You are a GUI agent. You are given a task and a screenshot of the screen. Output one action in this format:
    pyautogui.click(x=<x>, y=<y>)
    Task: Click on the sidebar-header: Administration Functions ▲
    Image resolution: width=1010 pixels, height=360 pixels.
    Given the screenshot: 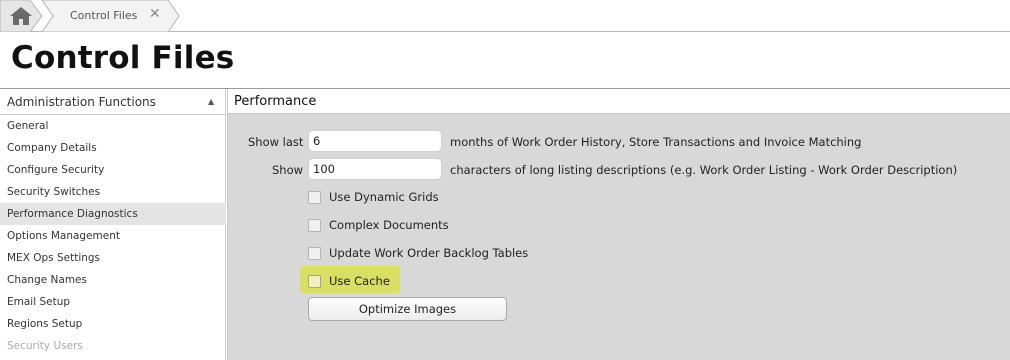 What is the action you would take?
    pyautogui.click(x=113, y=102)
    